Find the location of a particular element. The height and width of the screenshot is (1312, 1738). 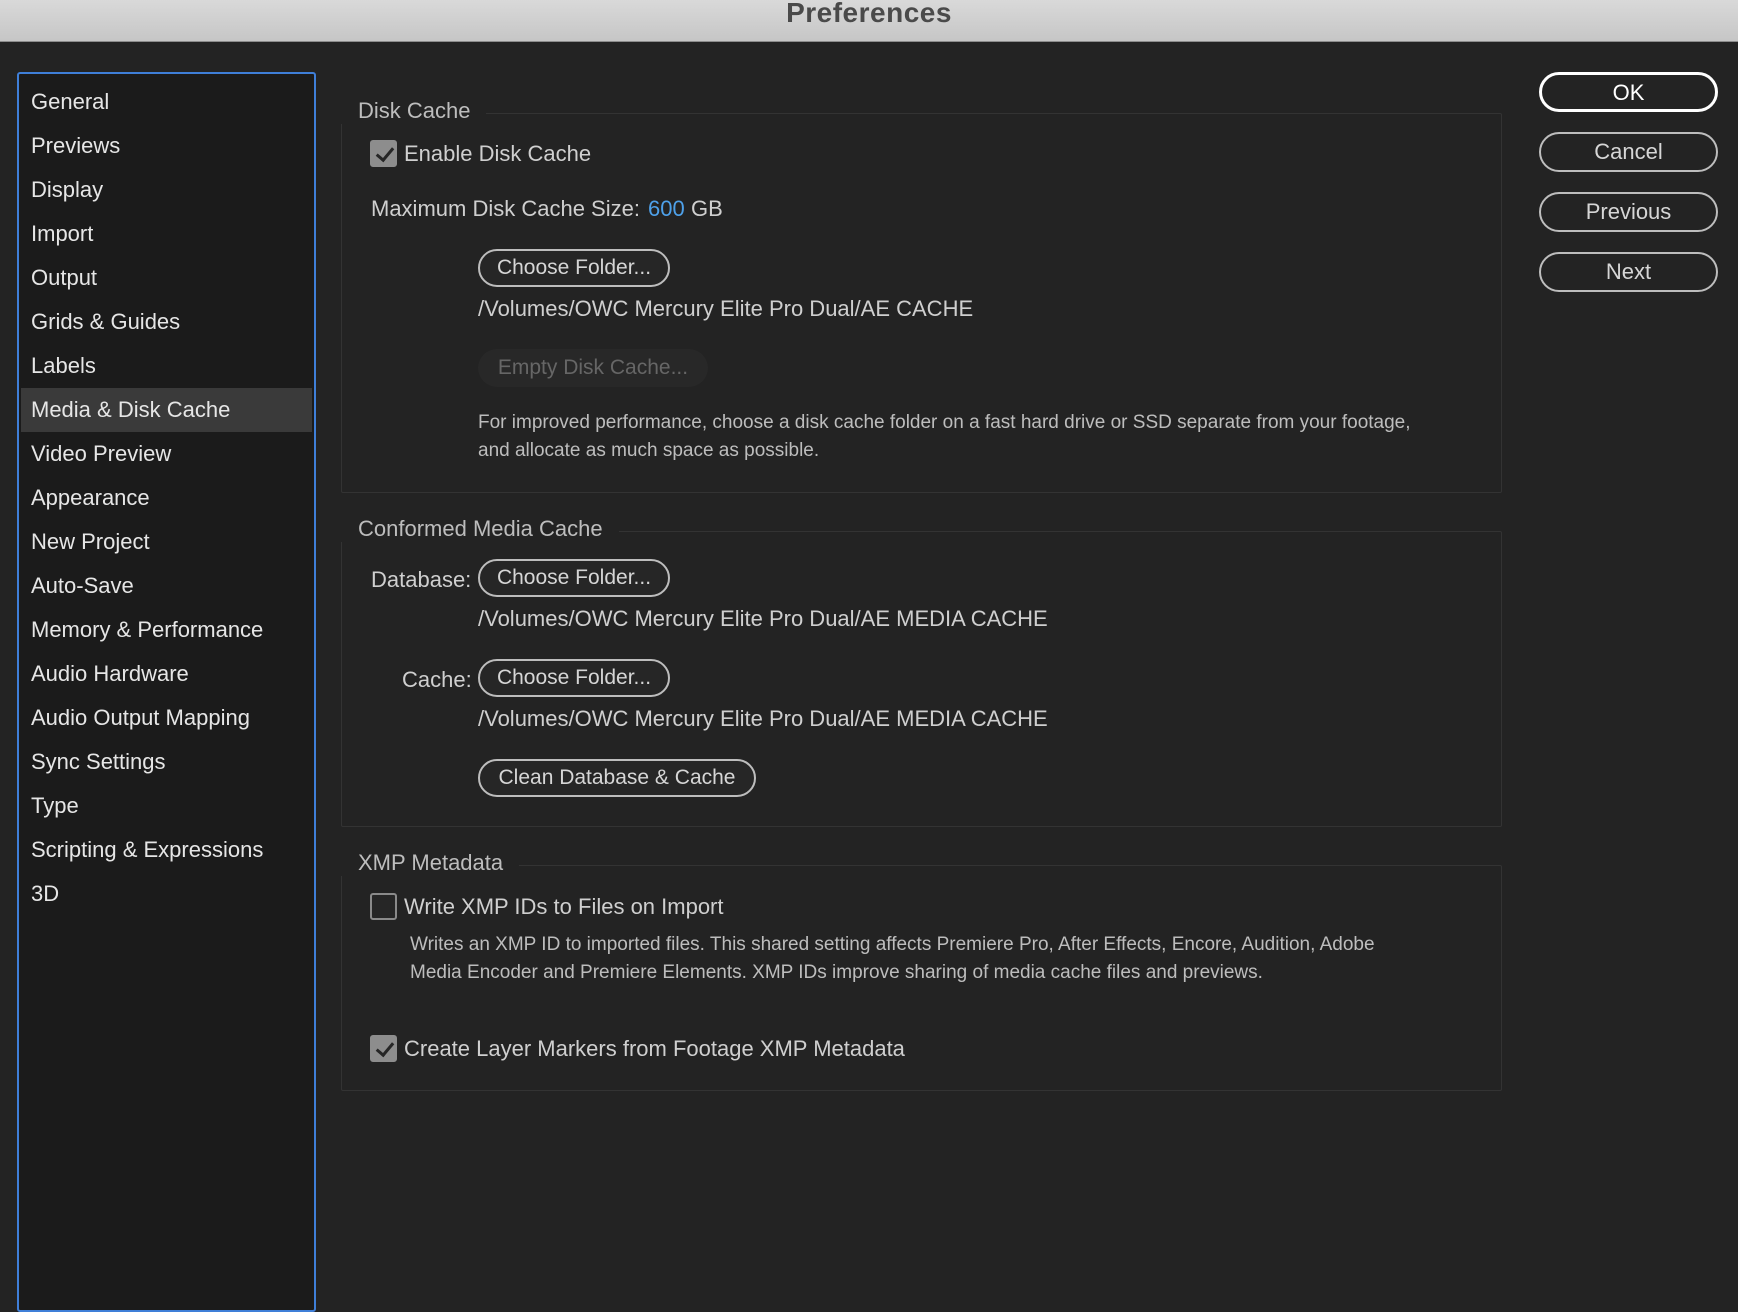

next-button: Next is located at coordinates (1628, 272).